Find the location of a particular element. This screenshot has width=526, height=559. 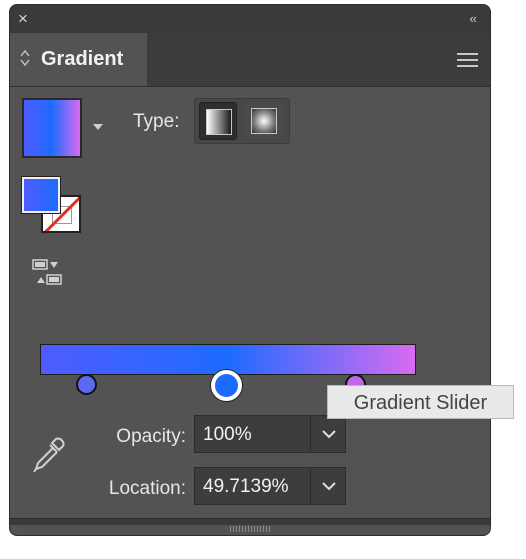

tooltip: Gradient Slider is located at coordinates (420, 402).